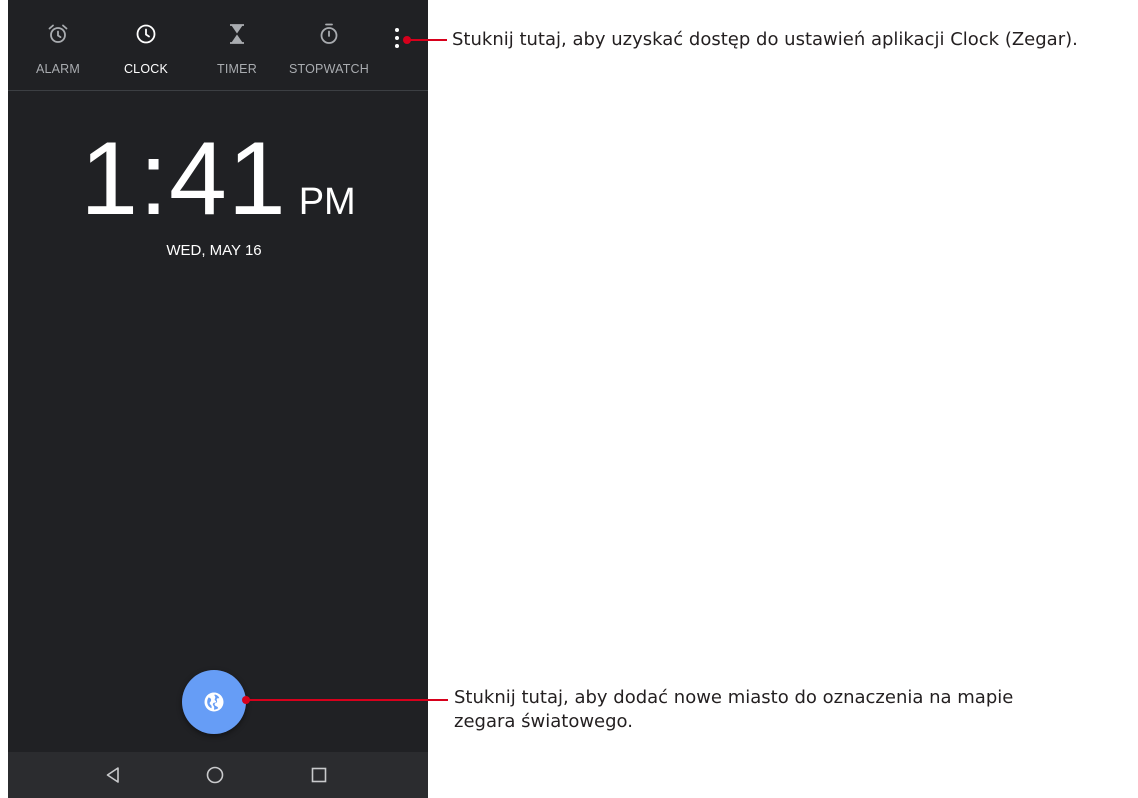 Image resolution: width=1138 pixels, height=798 pixels. Describe the element at coordinates (237, 34) in the screenshot. I see `hourglass-icon` at that location.